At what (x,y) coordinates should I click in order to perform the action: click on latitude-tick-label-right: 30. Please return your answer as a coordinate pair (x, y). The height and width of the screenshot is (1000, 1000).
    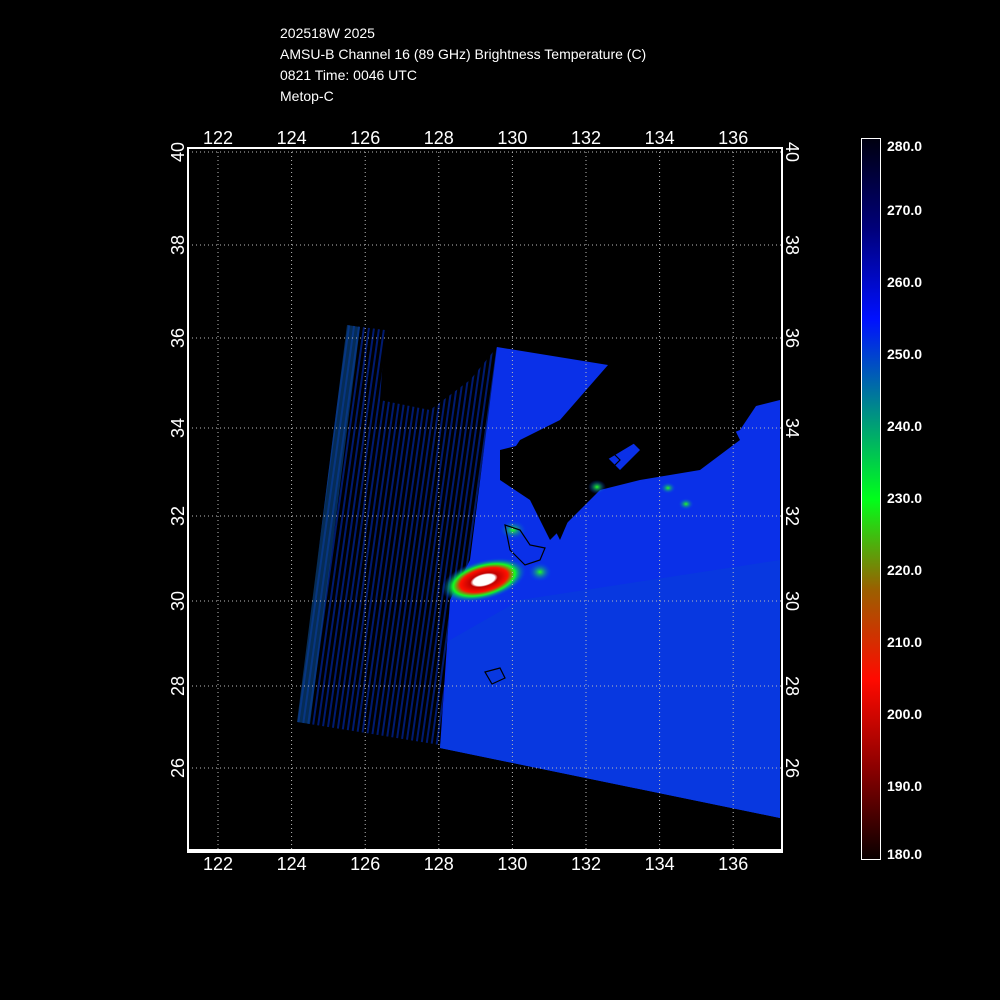
    Looking at the image, I should click on (792, 601).